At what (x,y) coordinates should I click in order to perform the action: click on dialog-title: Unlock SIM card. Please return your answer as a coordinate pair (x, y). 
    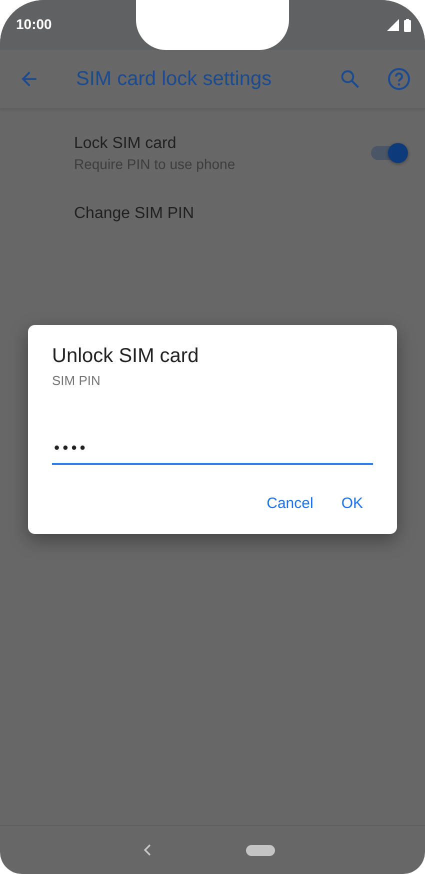
    Looking at the image, I should click on (126, 356).